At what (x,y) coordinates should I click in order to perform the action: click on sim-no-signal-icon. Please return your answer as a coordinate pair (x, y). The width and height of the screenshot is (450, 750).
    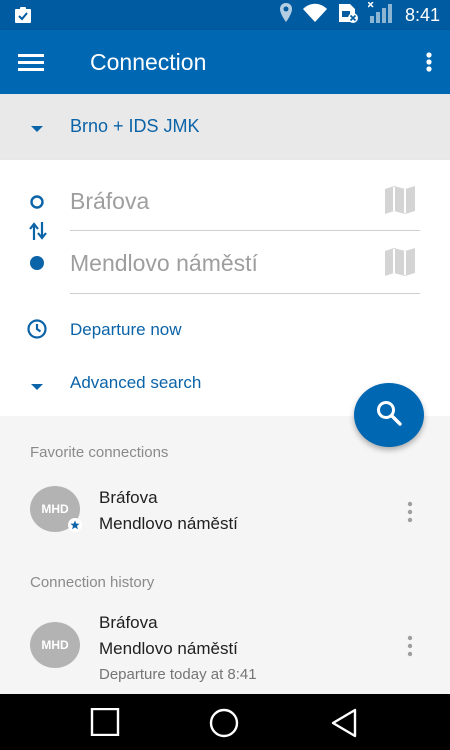
    Looking at the image, I should click on (348, 15).